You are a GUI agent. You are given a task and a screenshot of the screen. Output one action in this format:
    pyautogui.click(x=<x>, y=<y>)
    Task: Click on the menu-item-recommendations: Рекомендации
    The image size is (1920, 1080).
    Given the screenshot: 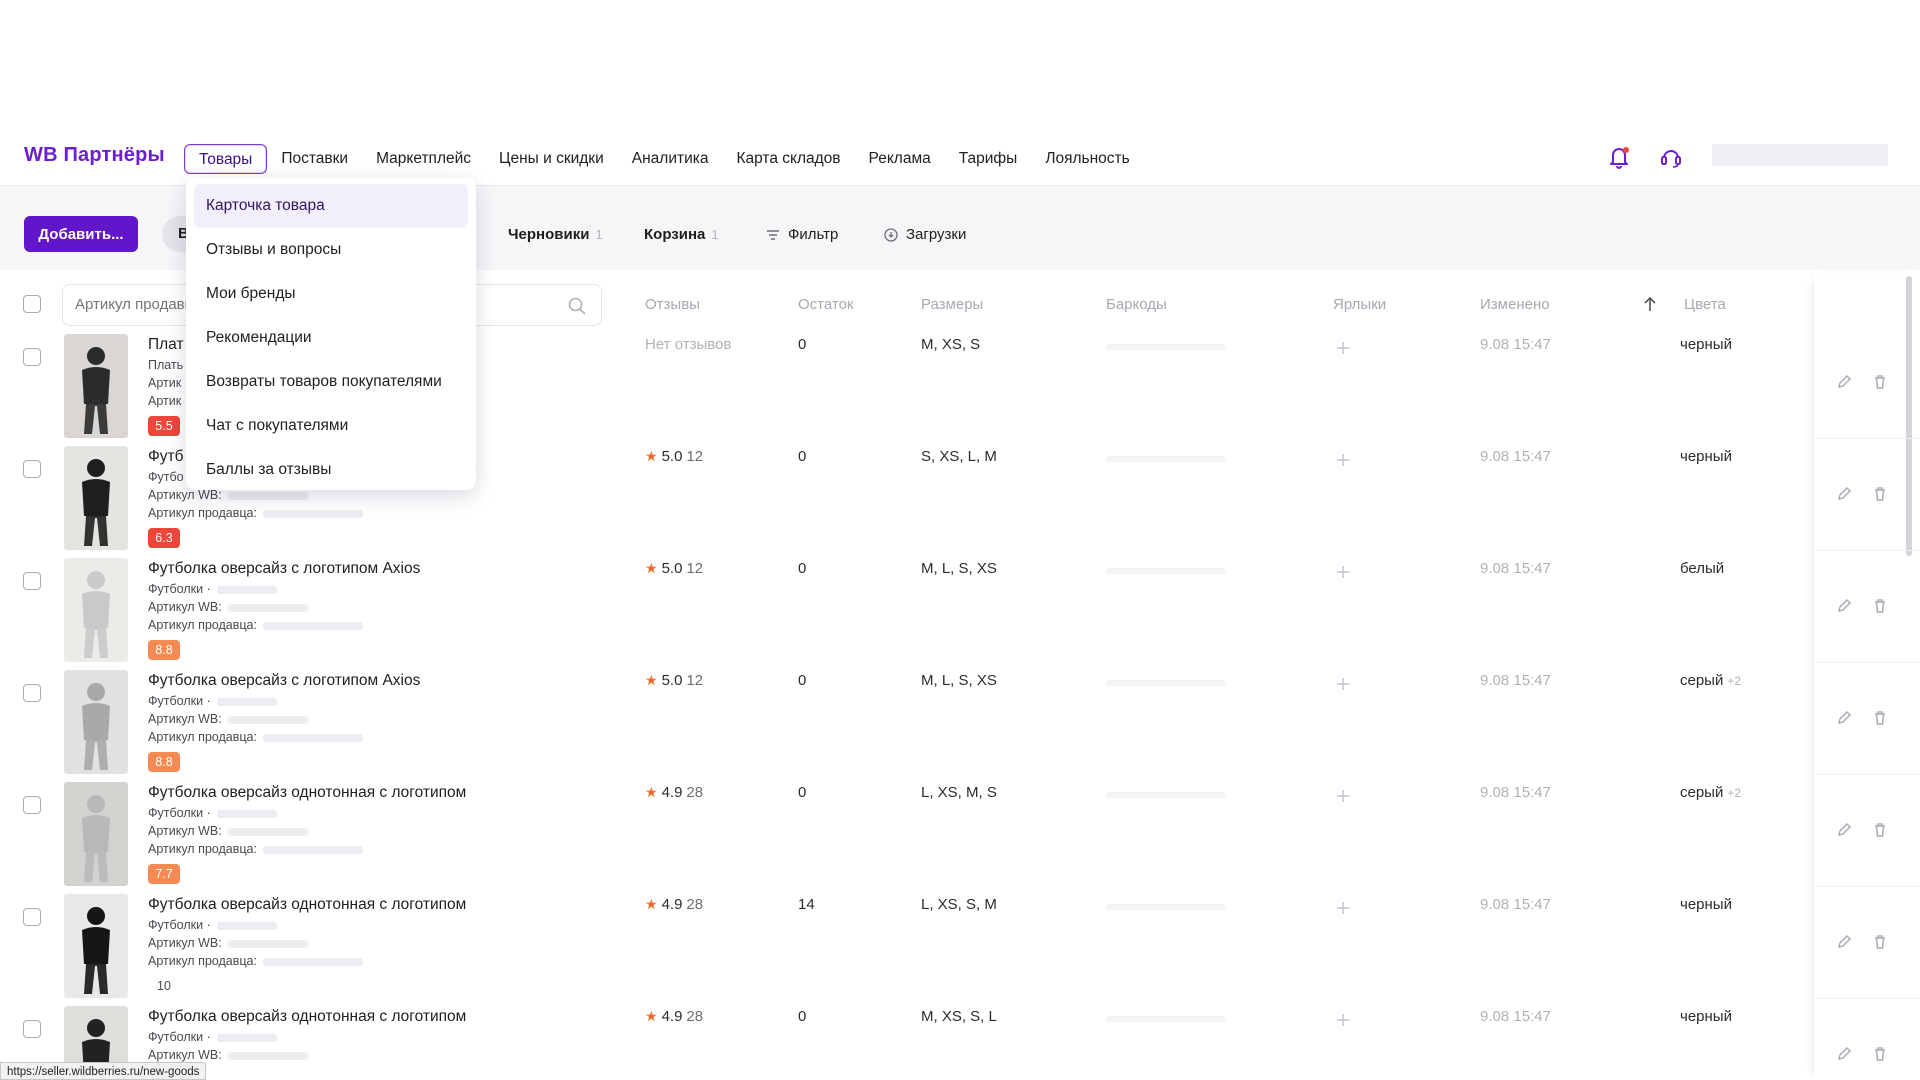 What is the action you would take?
    pyautogui.click(x=331, y=338)
    